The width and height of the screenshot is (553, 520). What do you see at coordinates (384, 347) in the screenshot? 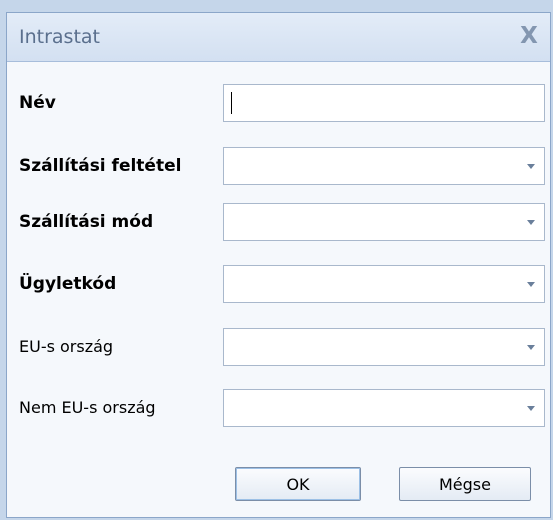
I see `eu-orszag-select` at bounding box center [384, 347].